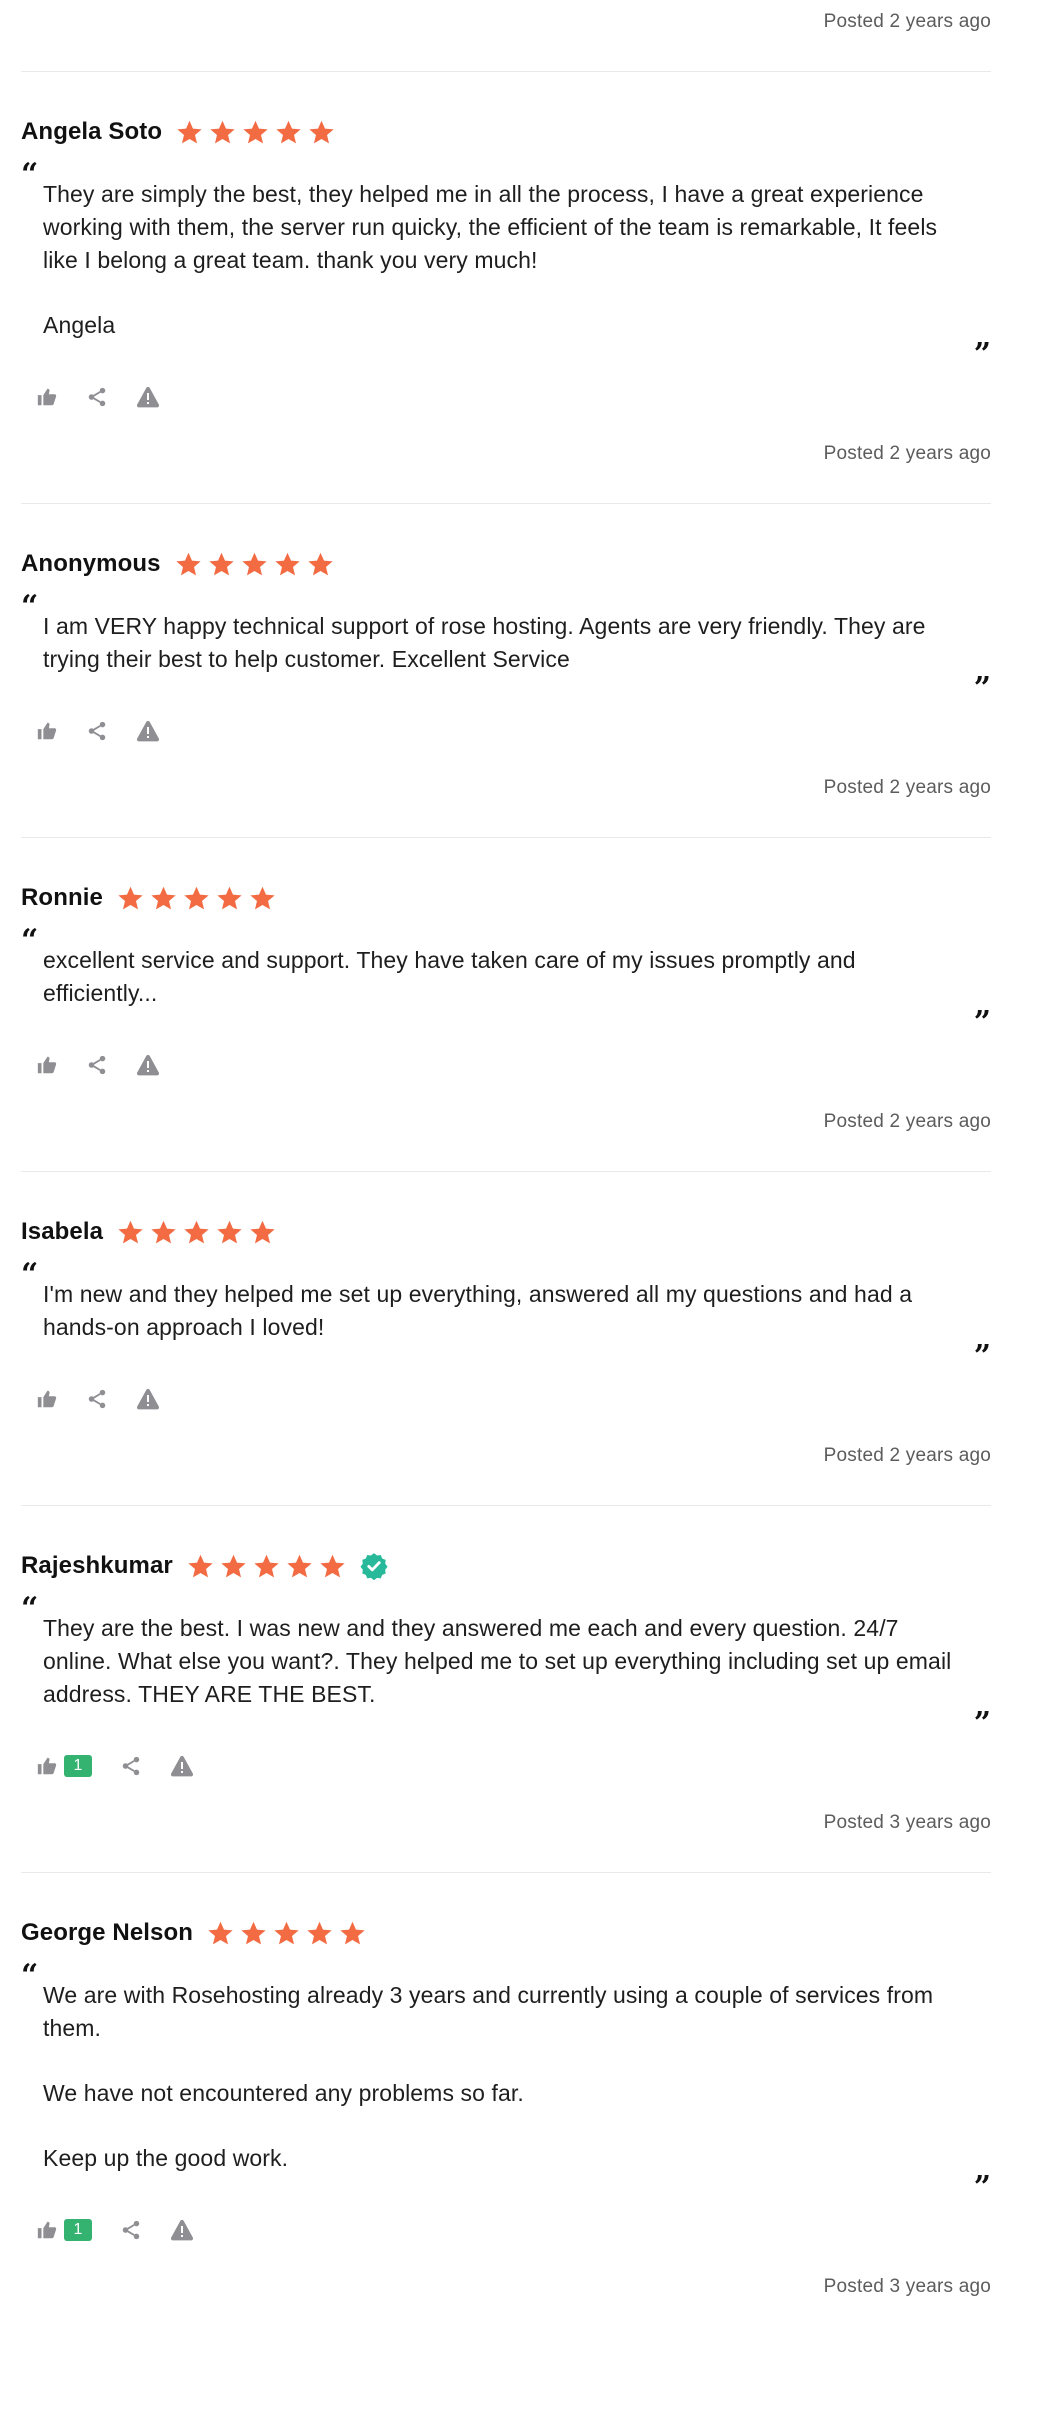  I want to click on reviewer-name: Rajeshkumar, so click(97, 1566).